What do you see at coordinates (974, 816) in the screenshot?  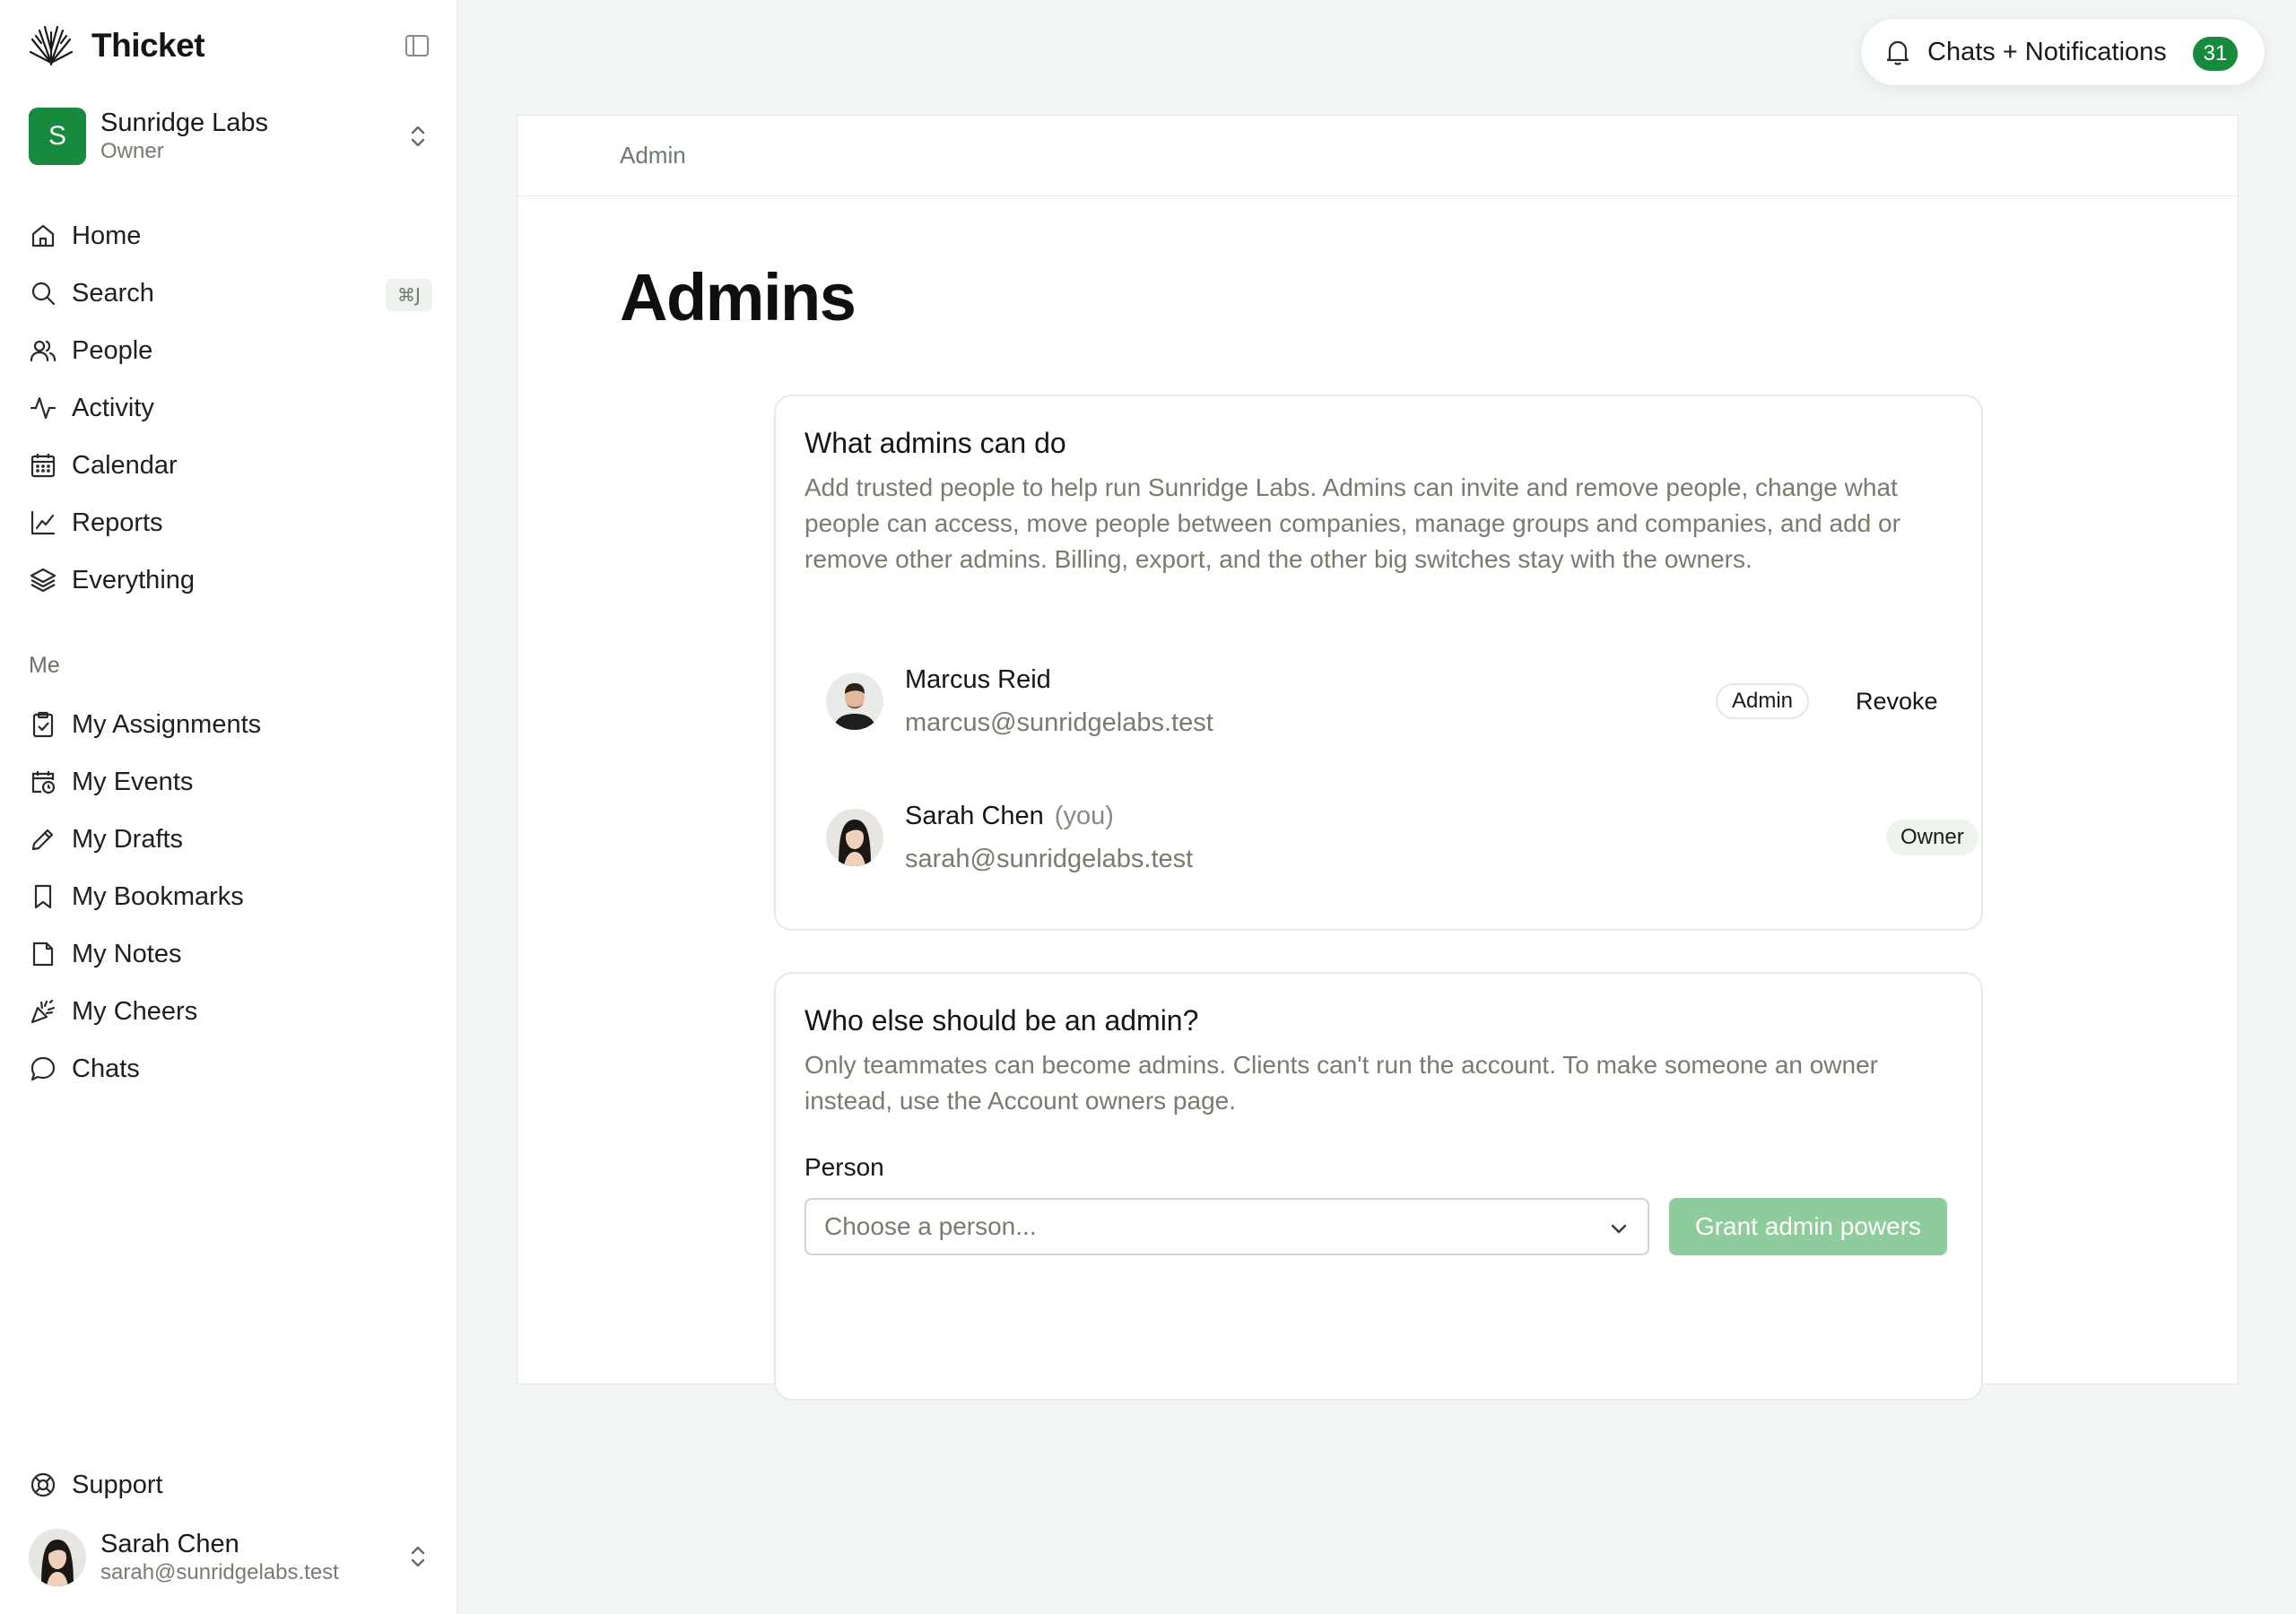 I see `admin-name-text: Sarah Chen` at bounding box center [974, 816].